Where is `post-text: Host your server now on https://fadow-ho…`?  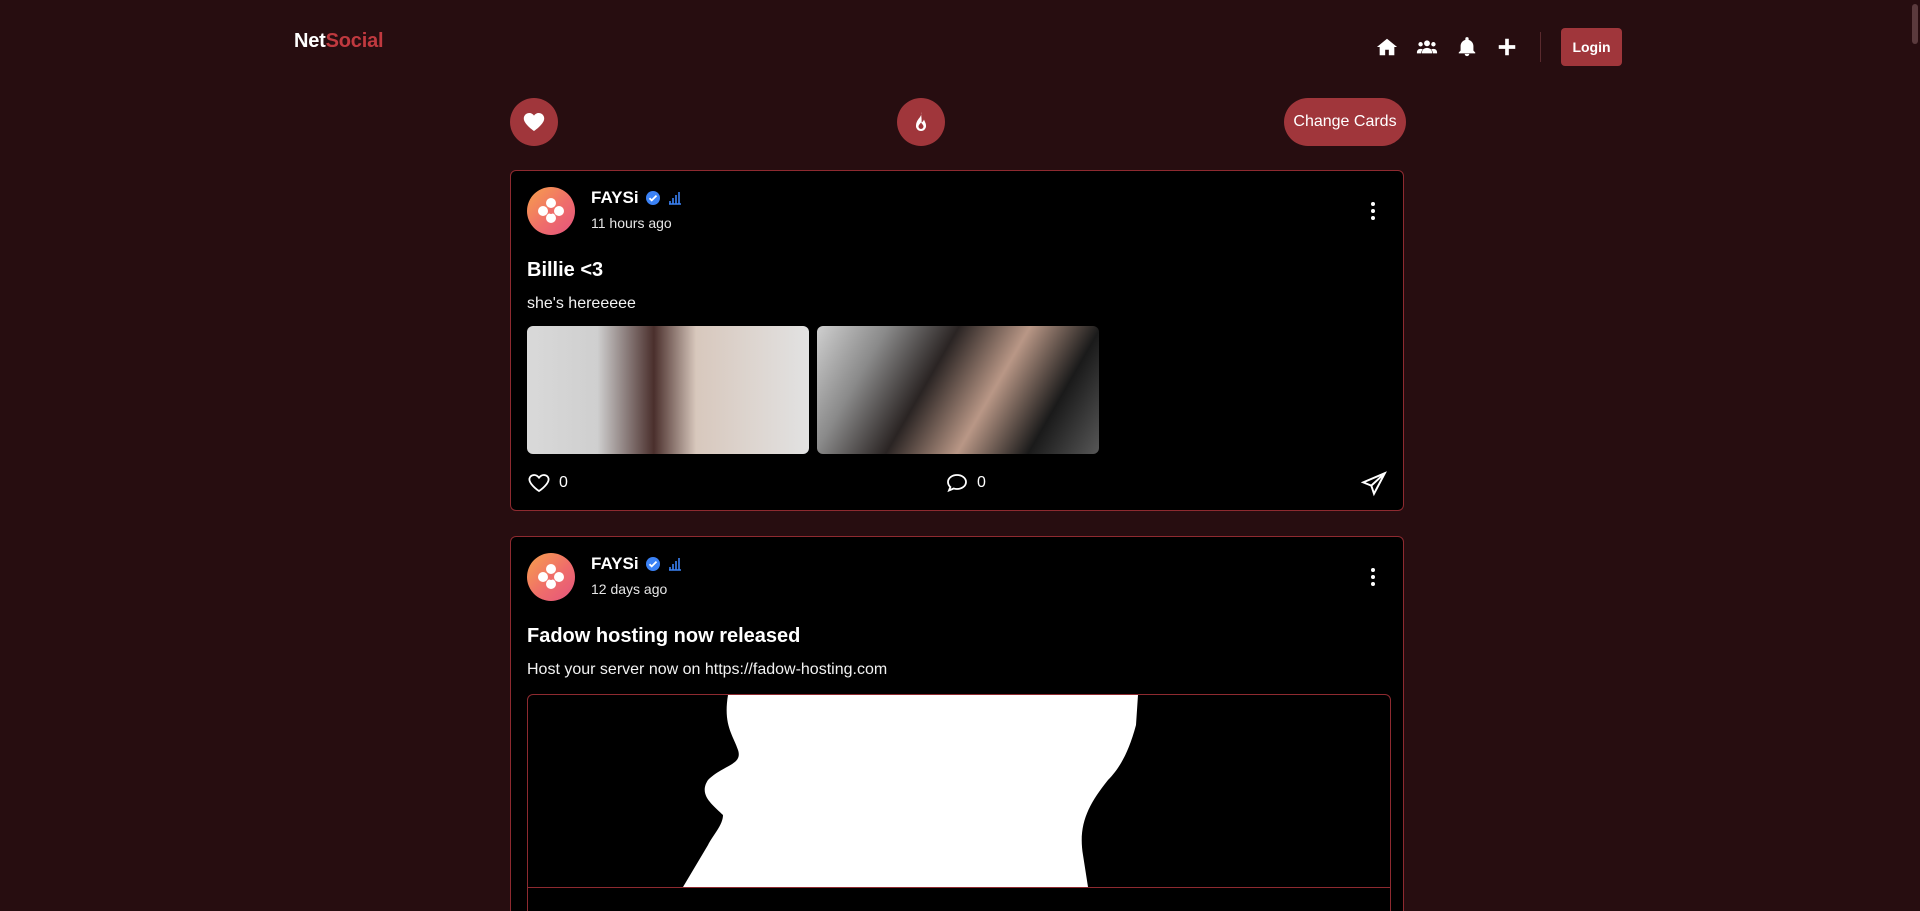 post-text: Host your server now on https://fadow-ho… is located at coordinates (707, 669).